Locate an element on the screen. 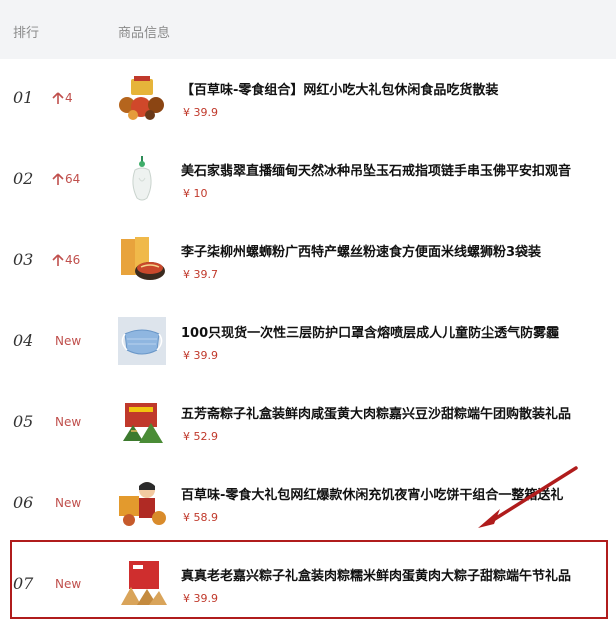 The height and width of the screenshot is (626, 616). rank-change-up: 4 is located at coordinates (62, 98).